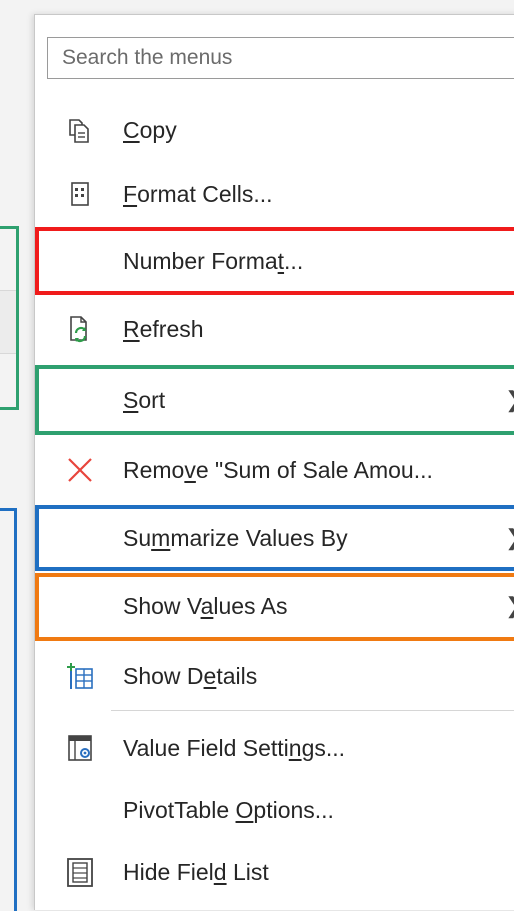 The image size is (514, 911). What do you see at coordinates (163, 328) in the screenshot?
I see `menu-item-label: Refresh` at bounding box center [163, 328].